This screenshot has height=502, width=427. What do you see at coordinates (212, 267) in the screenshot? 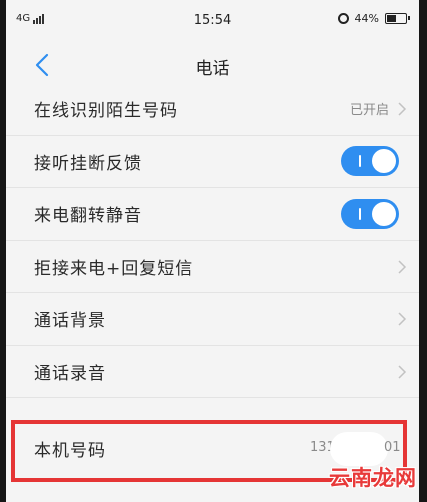
I see `setting-reject-with-sms: 拒接来电+回复短信` at bounding box center [212, 267].